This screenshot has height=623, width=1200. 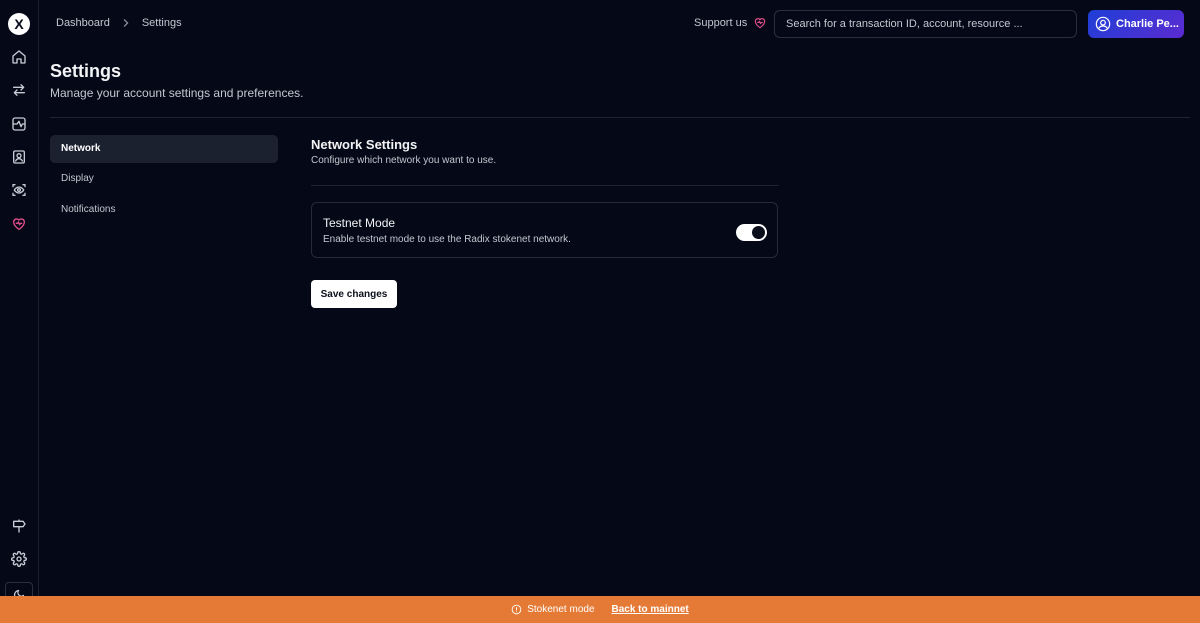 What do you see at coordinates (1103, 24) in the screenshot?
I see `user-avatar-icon` at bounding box center [1103, 24].